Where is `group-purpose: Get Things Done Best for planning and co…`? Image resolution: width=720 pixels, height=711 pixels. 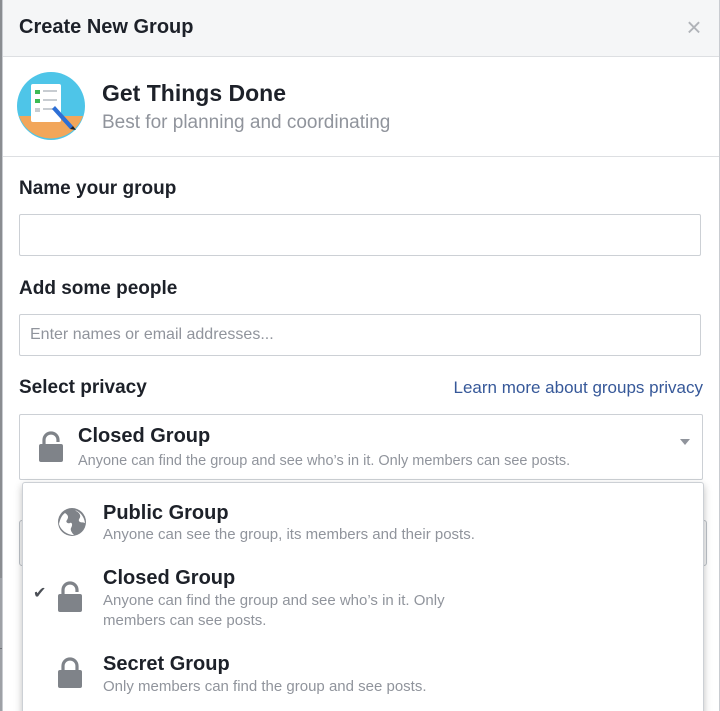 group-purpose: Get Things Done Best for planning and co… is located at coordinates (361, 107).